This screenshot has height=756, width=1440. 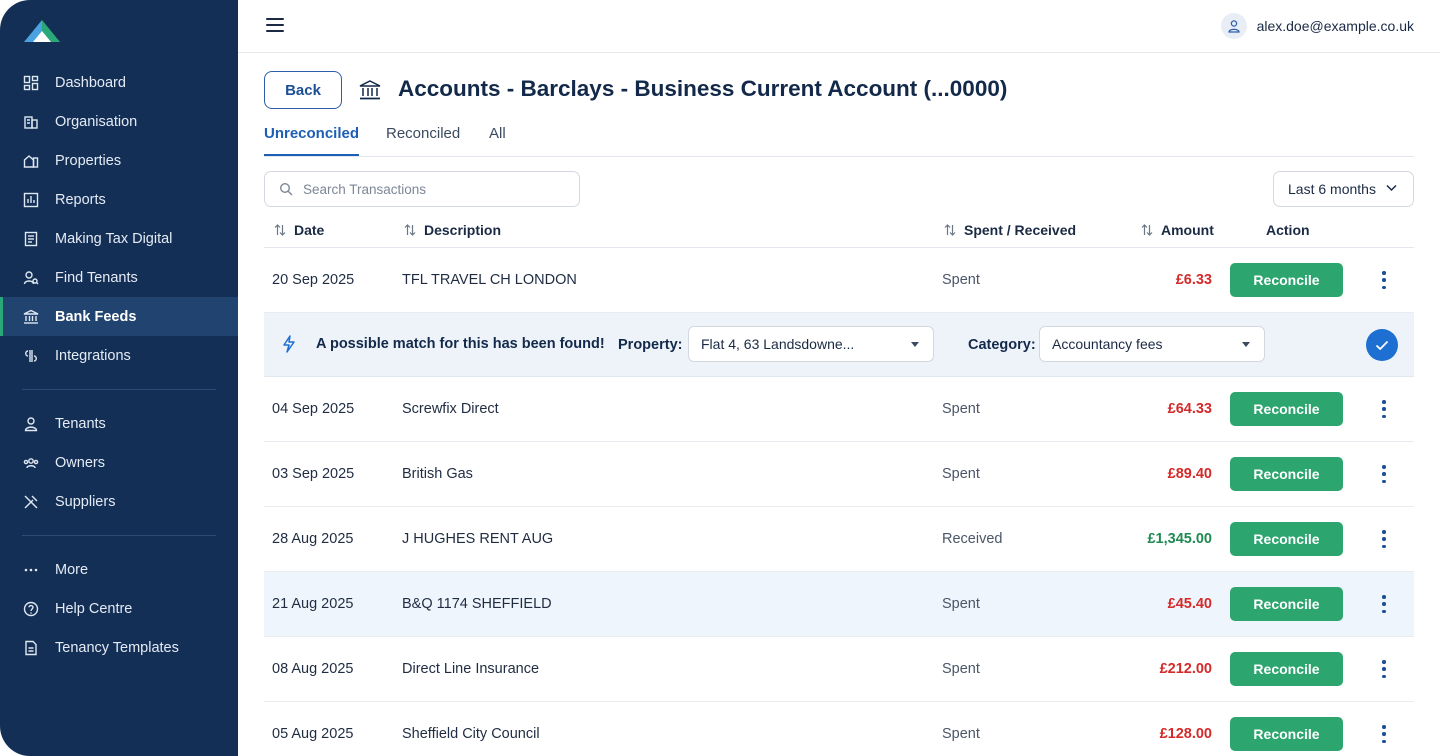 What do you see at coordinates (119, 199) in the screenshot?
I see `sidebar-item-reports: Reports` at bounding box center [119, 199].